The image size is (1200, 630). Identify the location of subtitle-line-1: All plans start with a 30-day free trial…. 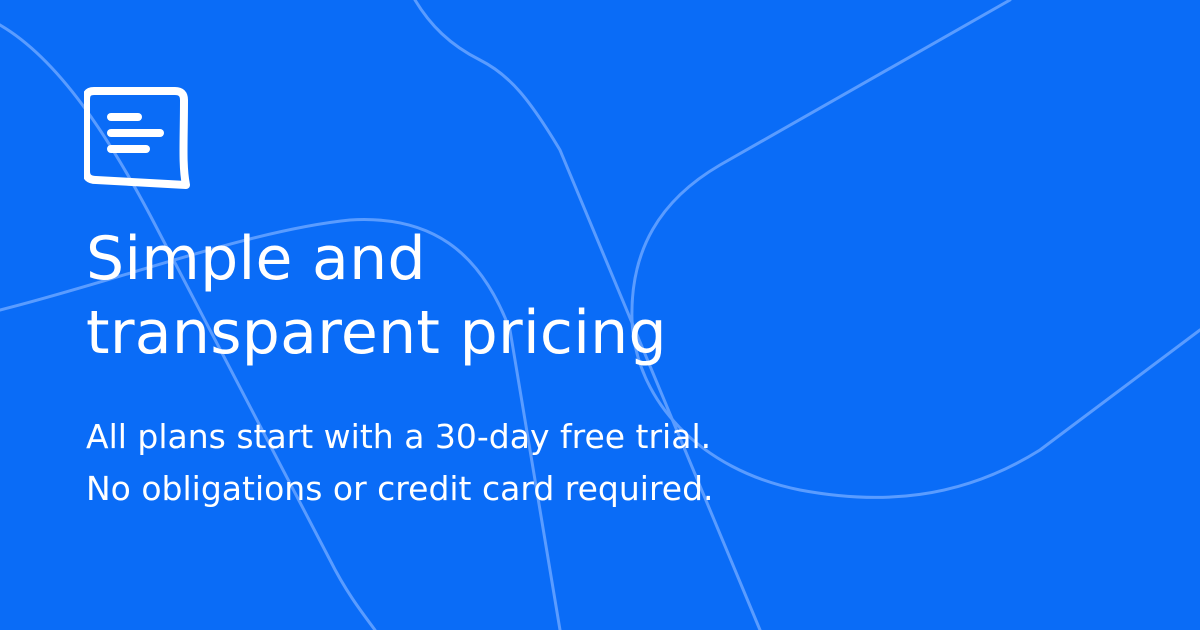
(399, 436).